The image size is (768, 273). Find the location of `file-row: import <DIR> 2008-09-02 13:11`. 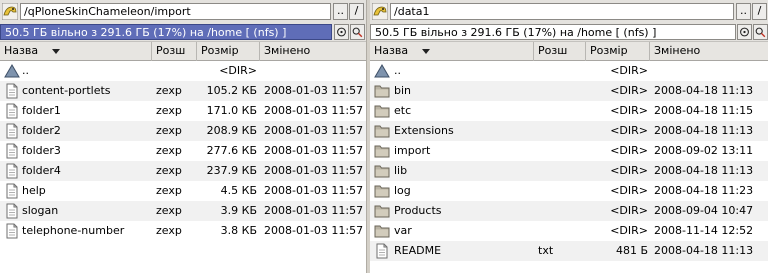

file-row: import <DIR> 2008-09-02 13:11 is located at coordinates (569, 151).